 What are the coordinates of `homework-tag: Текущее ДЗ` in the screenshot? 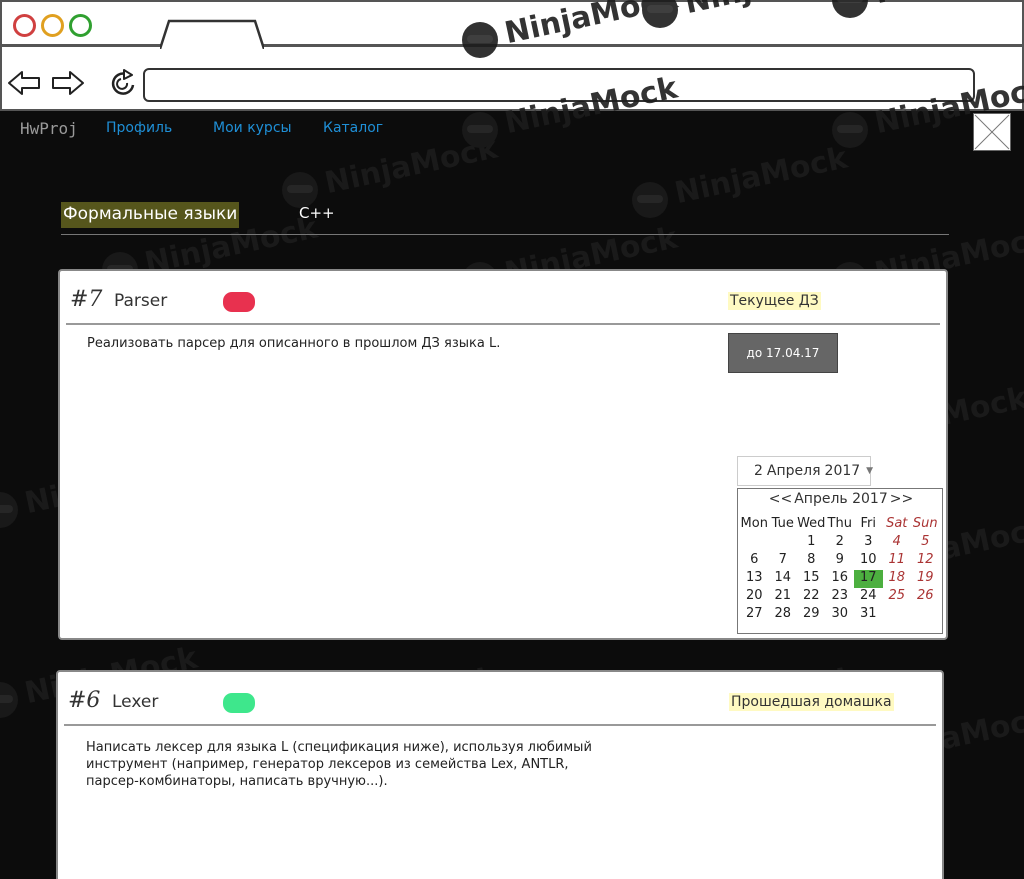 It's located at (774, 301).